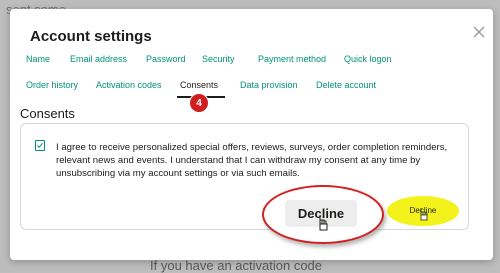 The image size is (500, 273). Describe the element at coordinates (199, 103) in the screenshot. I see `step-badge: 4` at that location.